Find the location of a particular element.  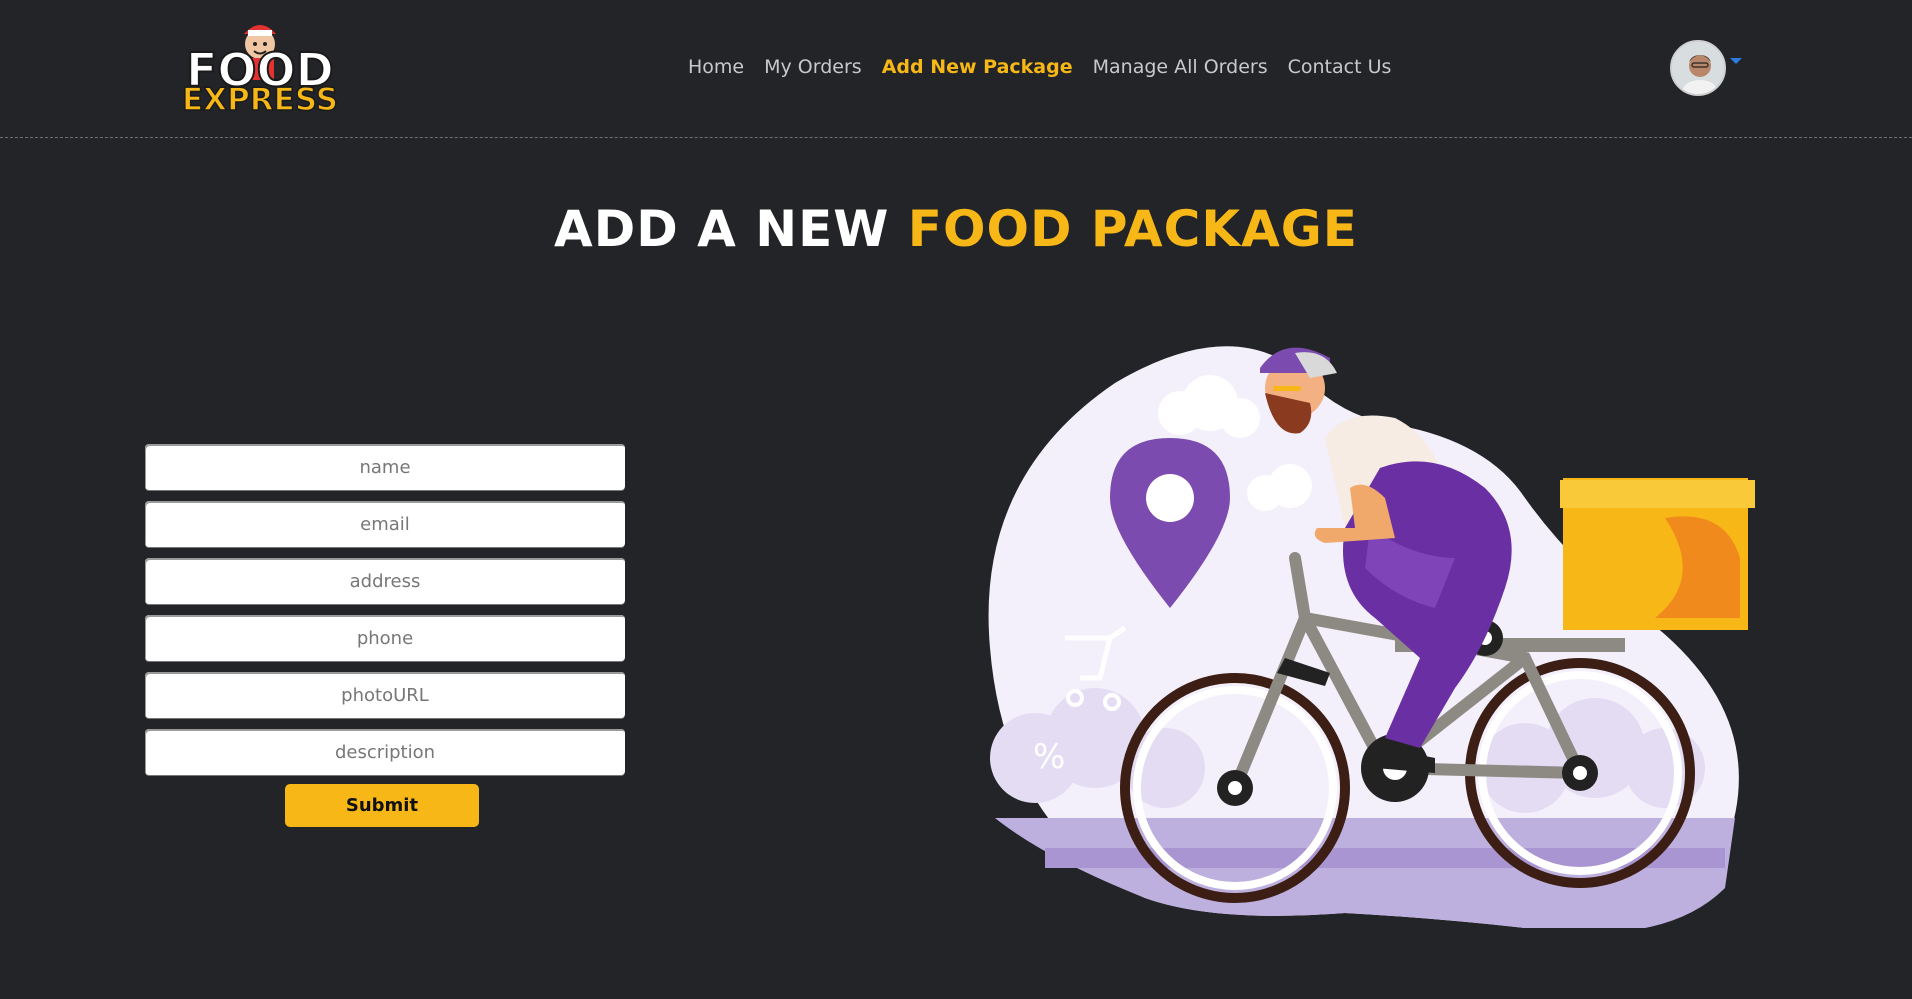

nav-my-orders: My Orders is located at coordinates (813, 67).